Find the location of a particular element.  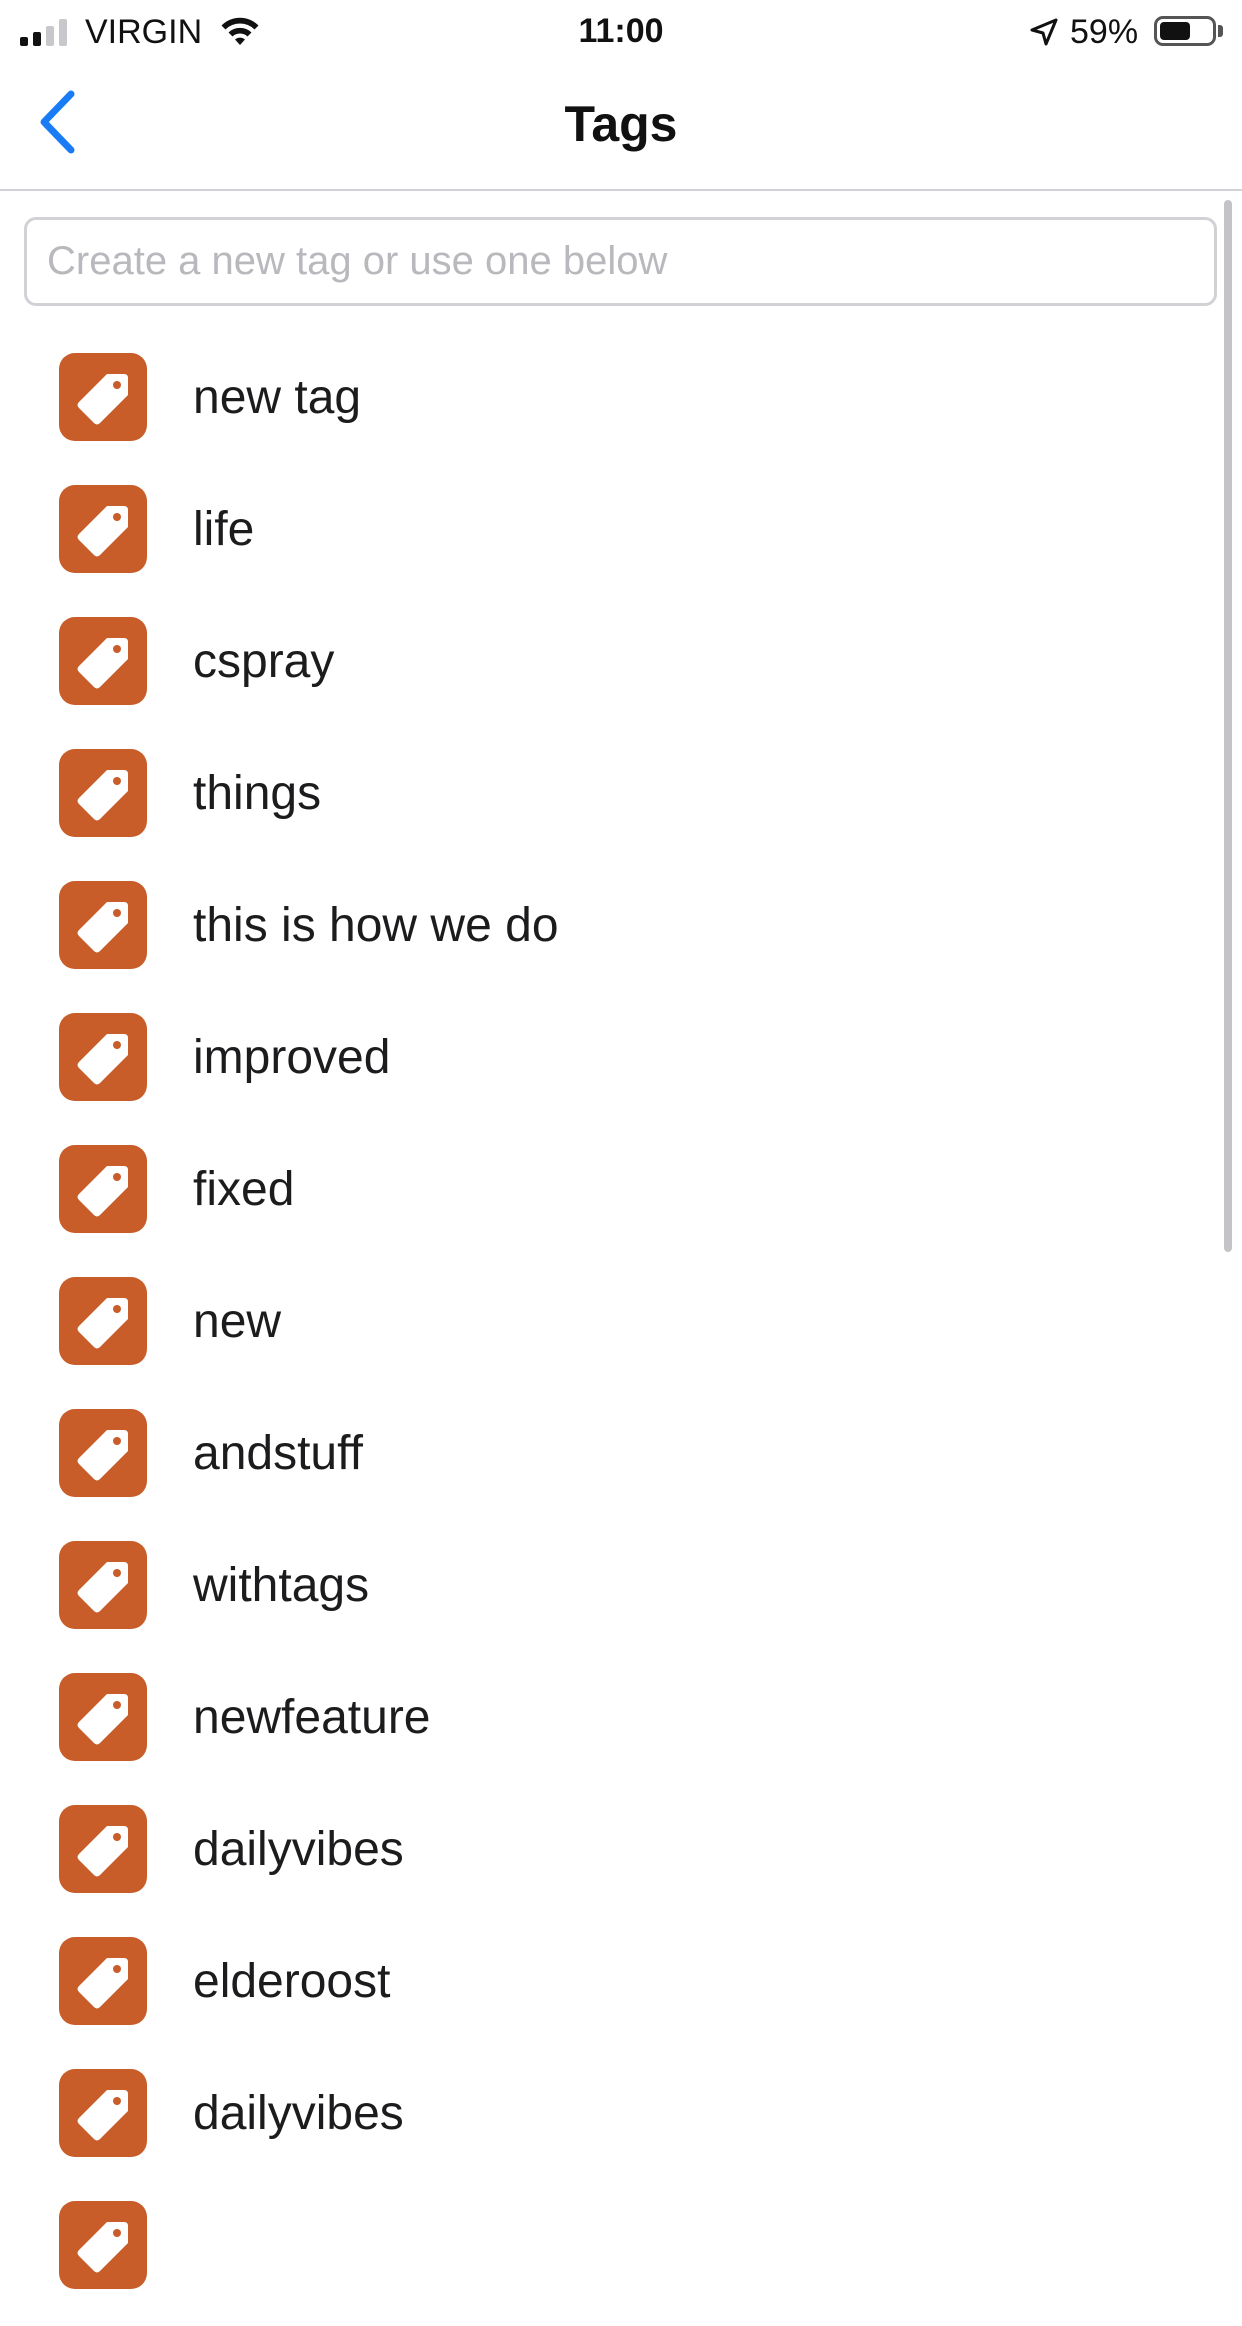

tag-list-item: this is how we do is located at coordinates (621, 940).